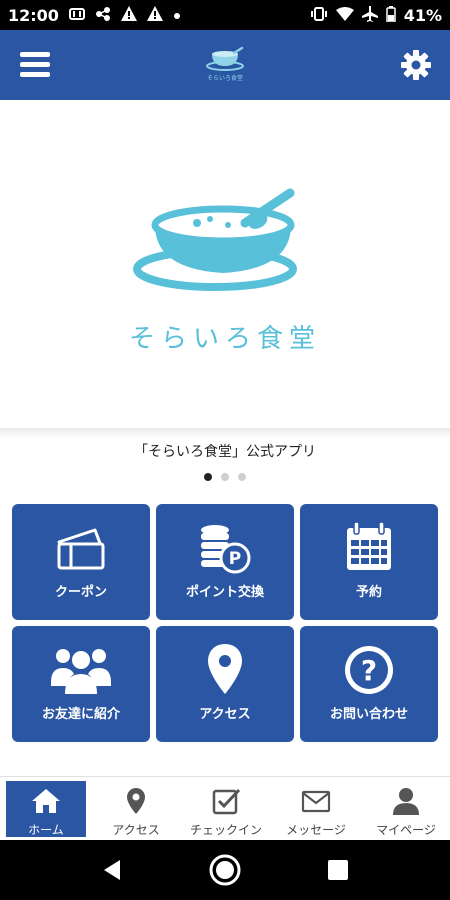 This screenshot has height=900, width=450. What do you see at coordinates (224, 592) in the screenshot?
I see `tile-label: ポイント交換` at bounding box center [224, 592].